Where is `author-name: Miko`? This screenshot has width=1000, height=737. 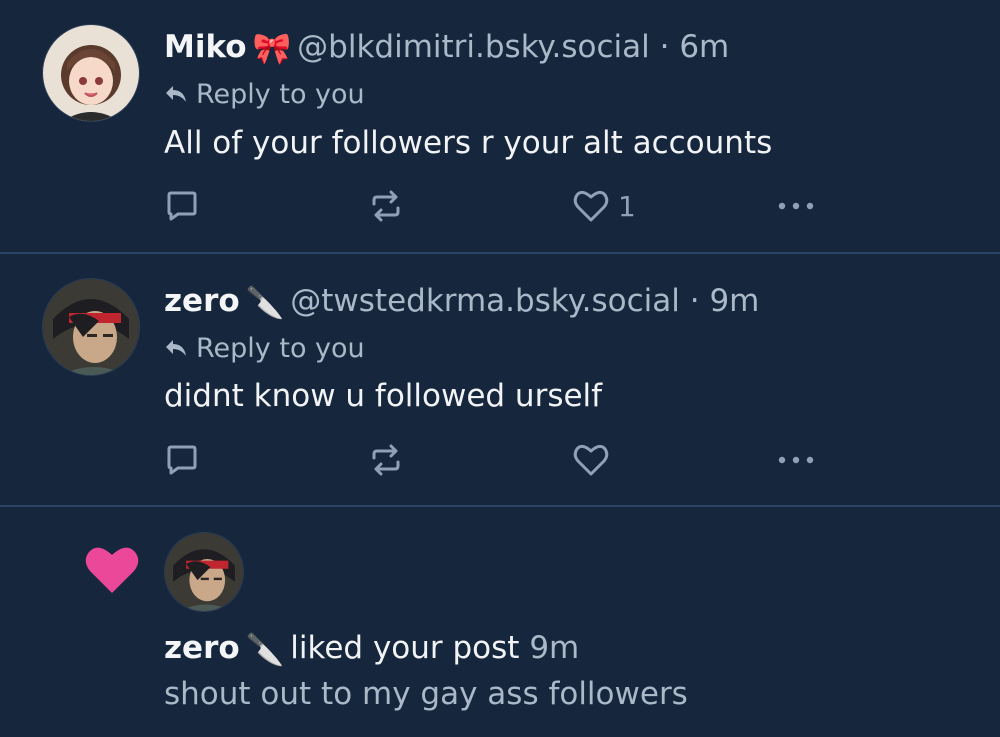 author-name: Miko is located at coordinates (205, 47).